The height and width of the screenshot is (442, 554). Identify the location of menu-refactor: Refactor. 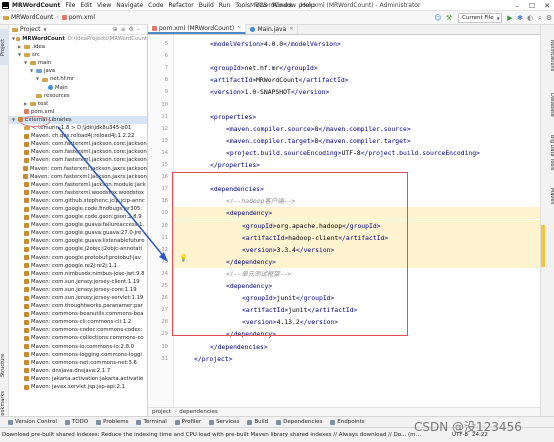
(181, 5).